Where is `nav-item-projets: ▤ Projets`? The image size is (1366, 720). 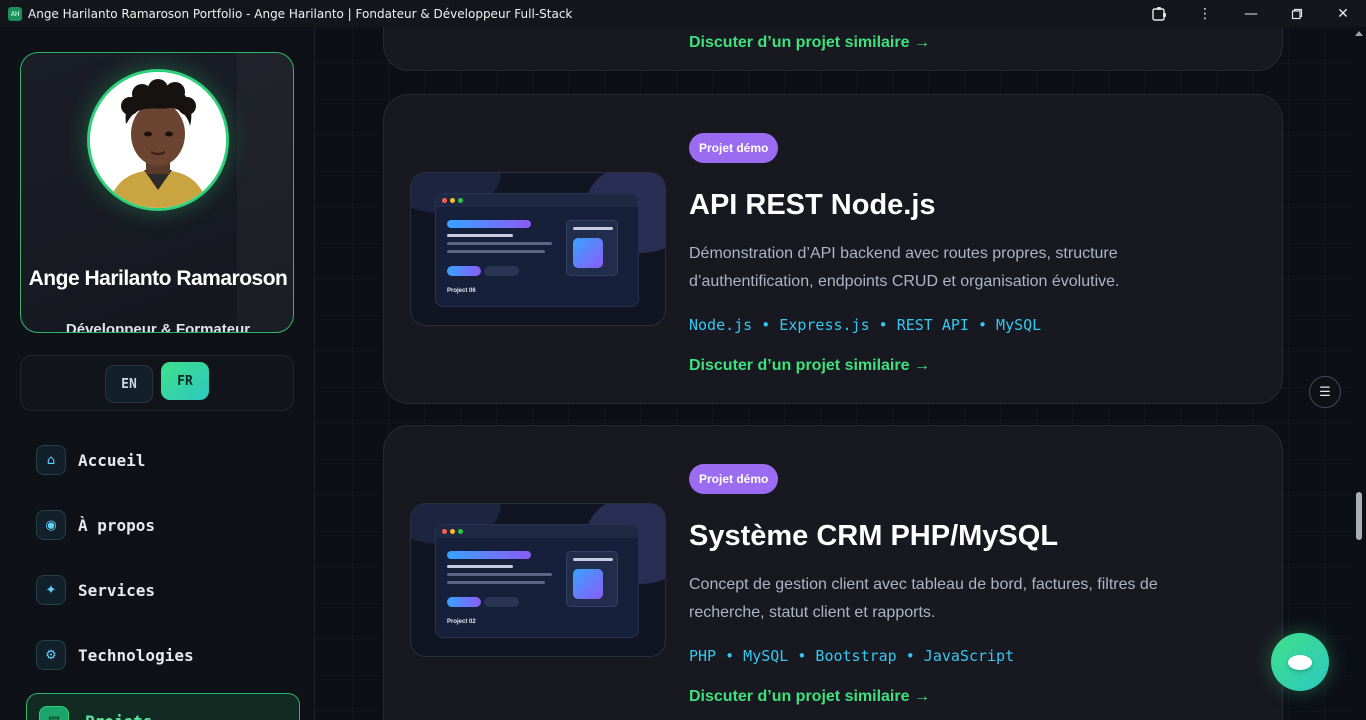 nav-item-projets: ▤ Projets is located at coordinates (163, 706).